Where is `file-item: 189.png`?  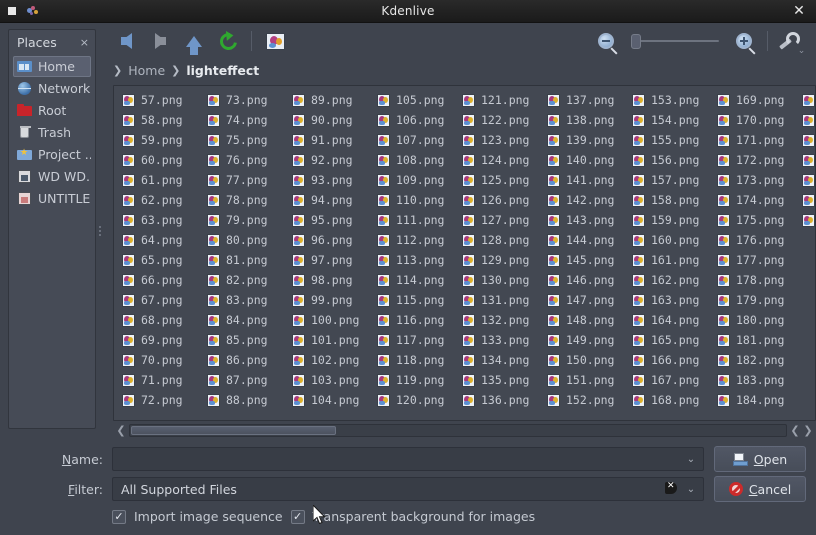 file-item: 189.png is located at coordinates (806, 180).